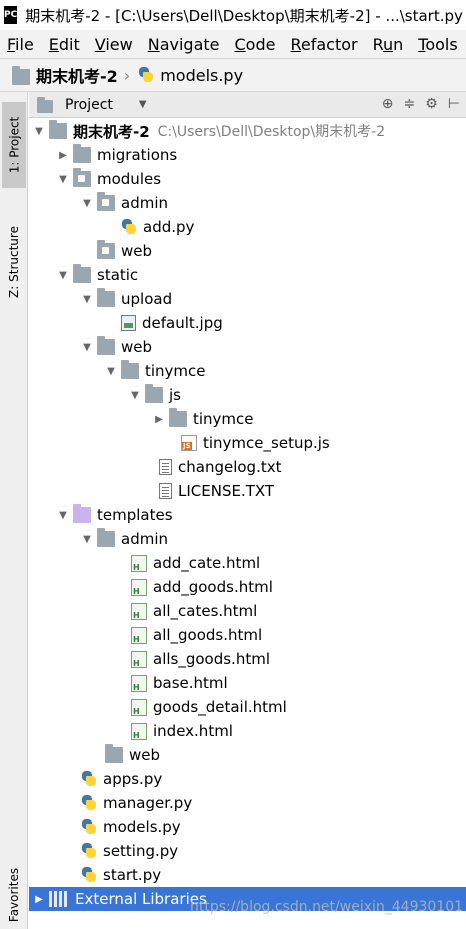  What do you see at coordinates (11, 15) in the screenshot?
I see `pycharm-app-icon: PC` at bounding box center [11, 15].